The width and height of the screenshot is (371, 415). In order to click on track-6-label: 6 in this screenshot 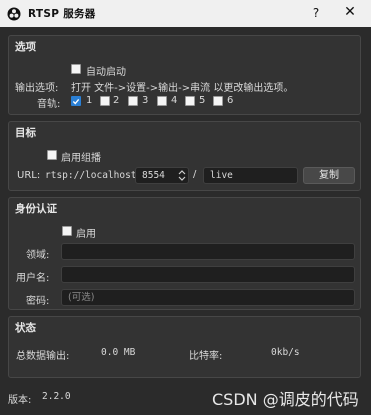, I will do `click(230, 100)`.